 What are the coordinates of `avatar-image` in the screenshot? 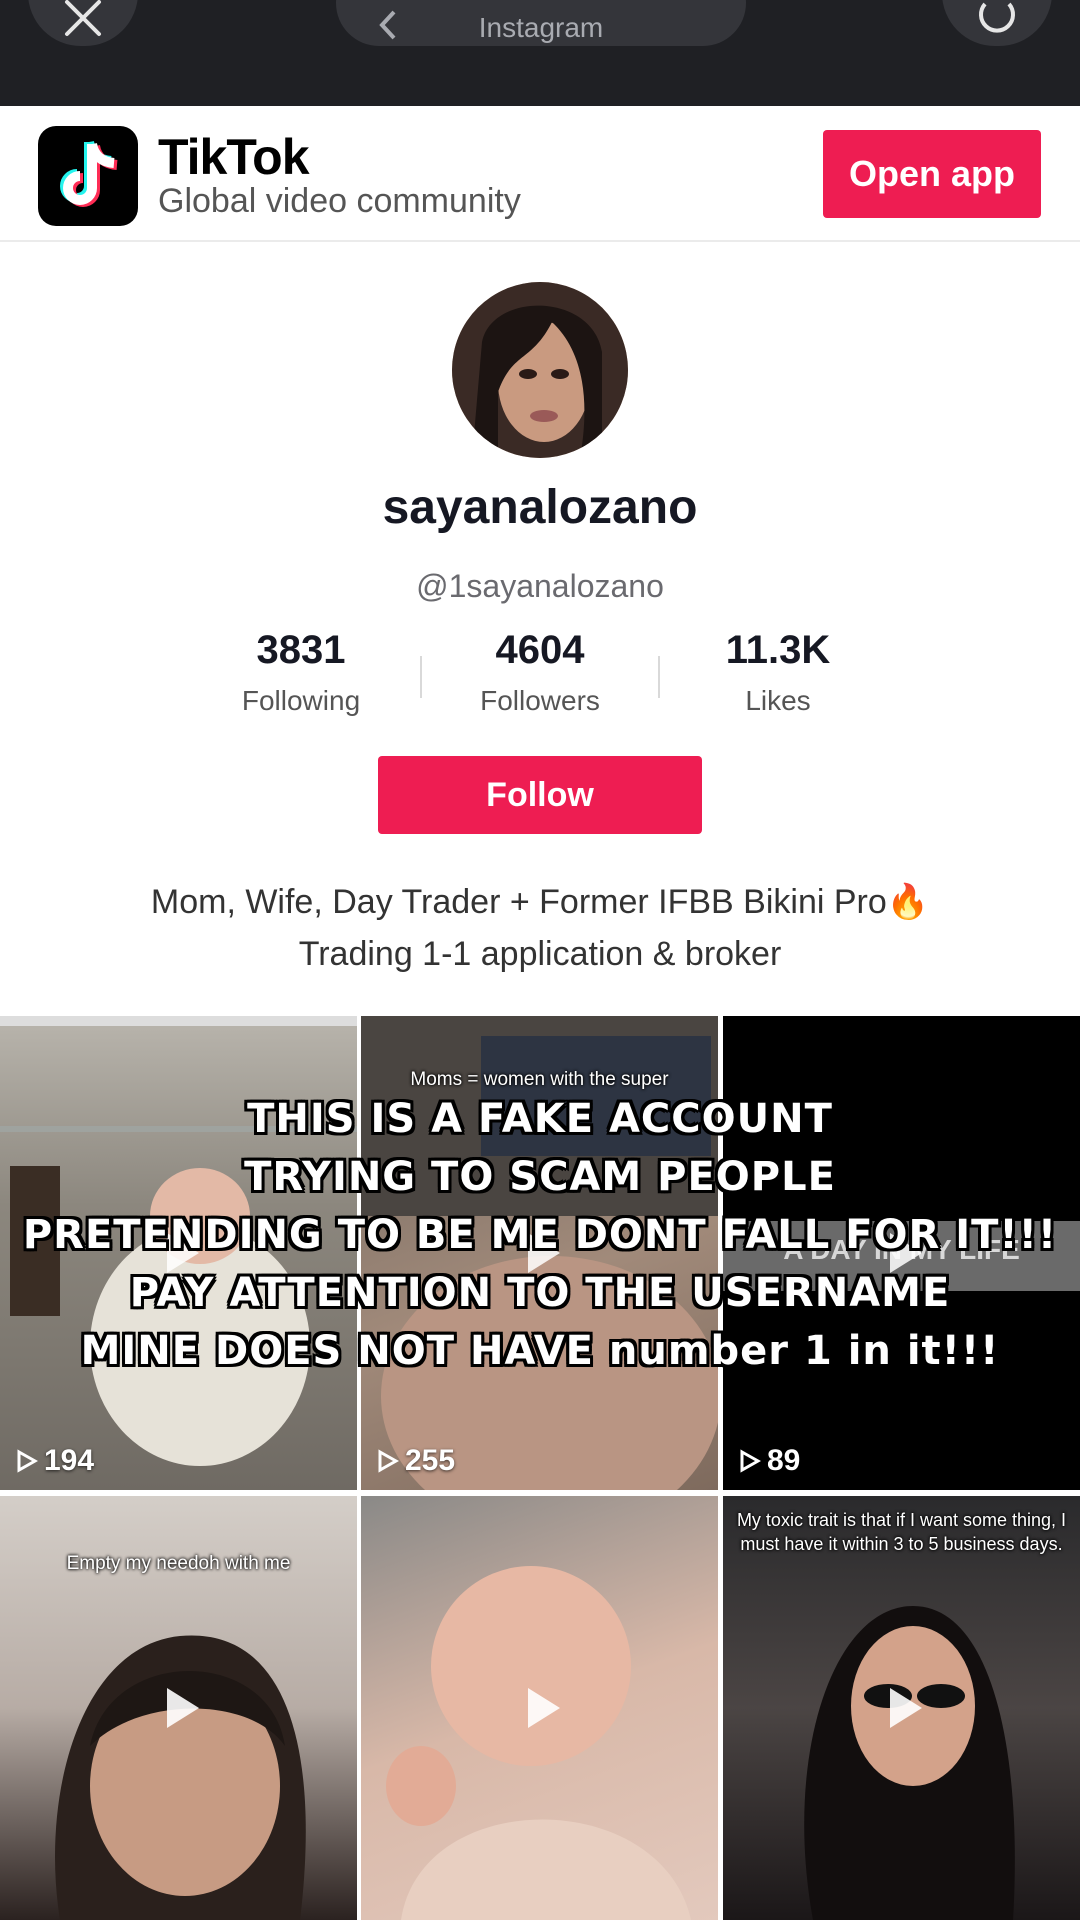 It's located at (540, 370).